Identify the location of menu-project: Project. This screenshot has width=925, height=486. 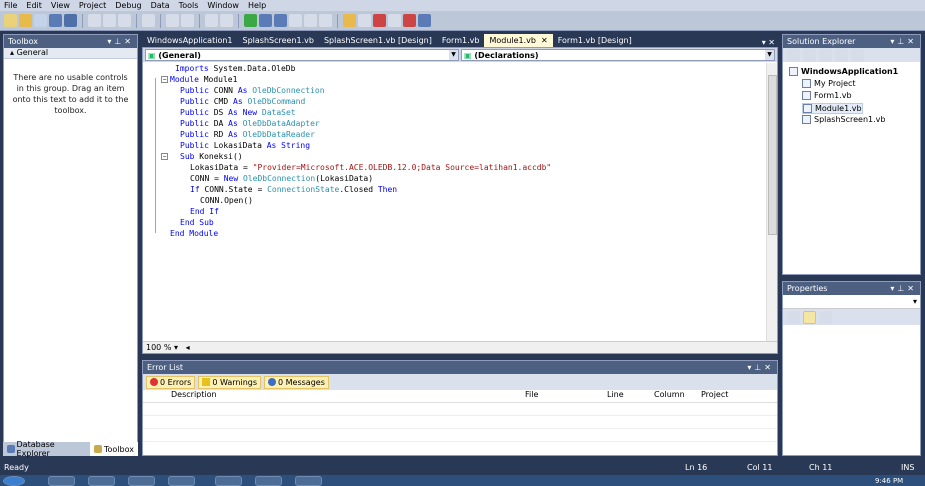
(92, 5).